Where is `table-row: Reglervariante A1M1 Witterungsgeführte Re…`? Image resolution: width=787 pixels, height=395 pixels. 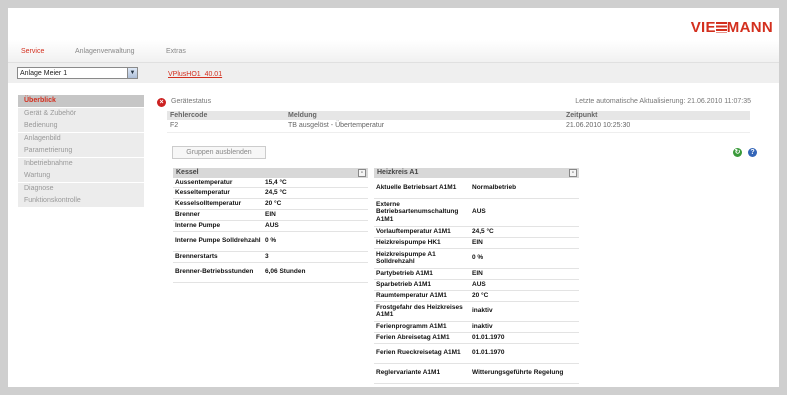
table-row: Reglervariante A1M1 Witterungsgeführte Re… is located at coordinates (476, 373).